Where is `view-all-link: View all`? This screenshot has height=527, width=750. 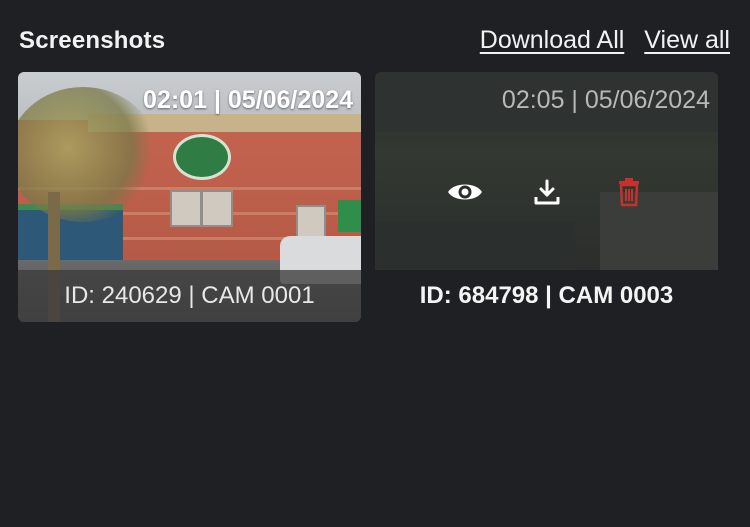 view-all-link: View all is located at coordinates (687, 40).